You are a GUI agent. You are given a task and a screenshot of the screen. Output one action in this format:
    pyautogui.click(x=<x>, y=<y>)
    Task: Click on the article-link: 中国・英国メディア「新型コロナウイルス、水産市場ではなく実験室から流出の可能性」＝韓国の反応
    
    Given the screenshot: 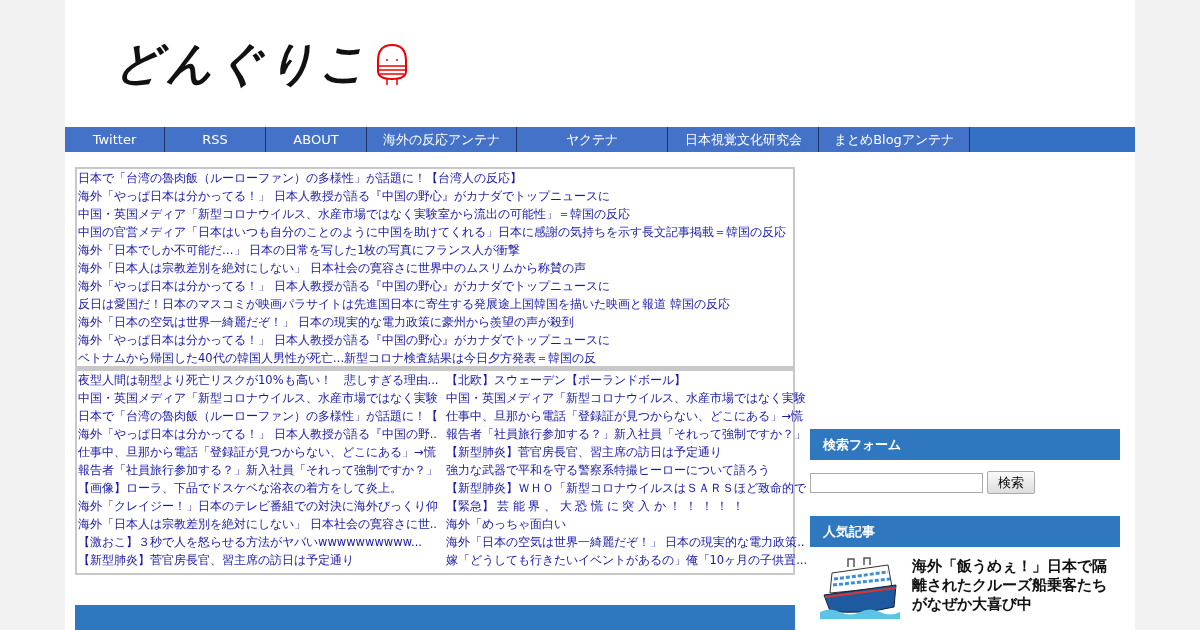 What is the action you would take?
    pyautogui.click(x=435, y=214)
    